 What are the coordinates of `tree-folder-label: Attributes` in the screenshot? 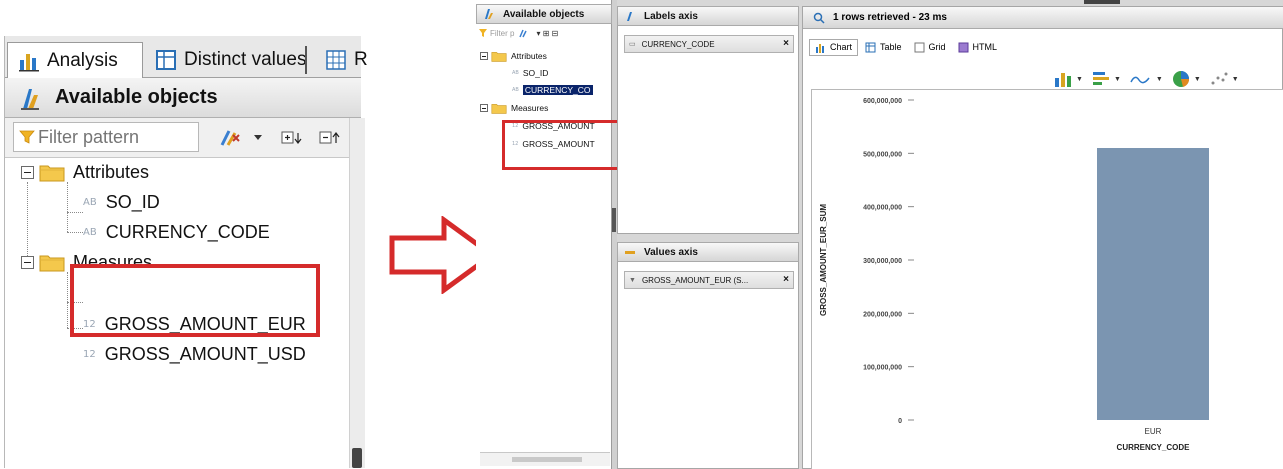 It's located at (111, 171).